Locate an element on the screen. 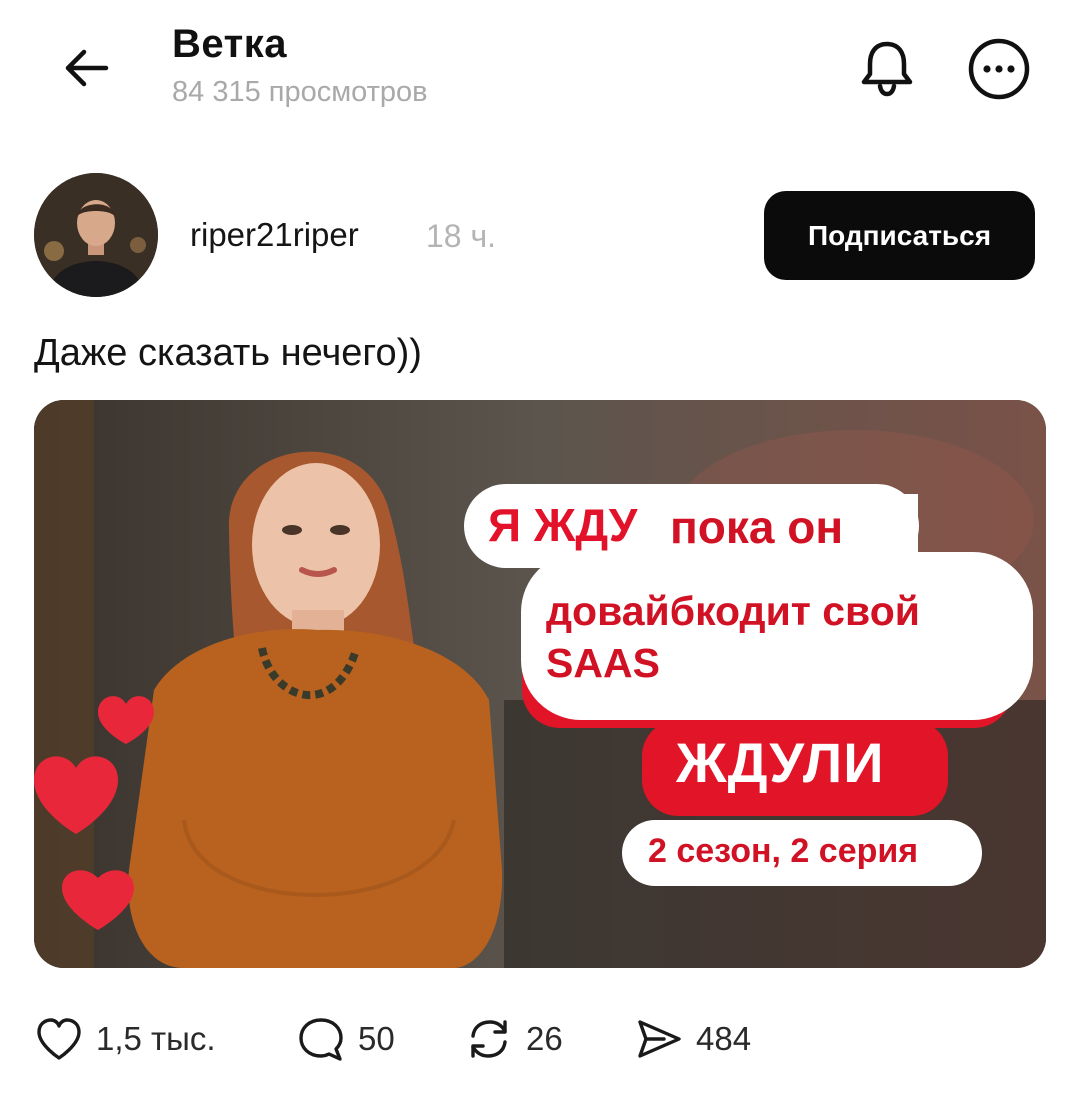  post-actions: 1,5 тыс. 50 26 484 is located at coordinates (540, 1040).